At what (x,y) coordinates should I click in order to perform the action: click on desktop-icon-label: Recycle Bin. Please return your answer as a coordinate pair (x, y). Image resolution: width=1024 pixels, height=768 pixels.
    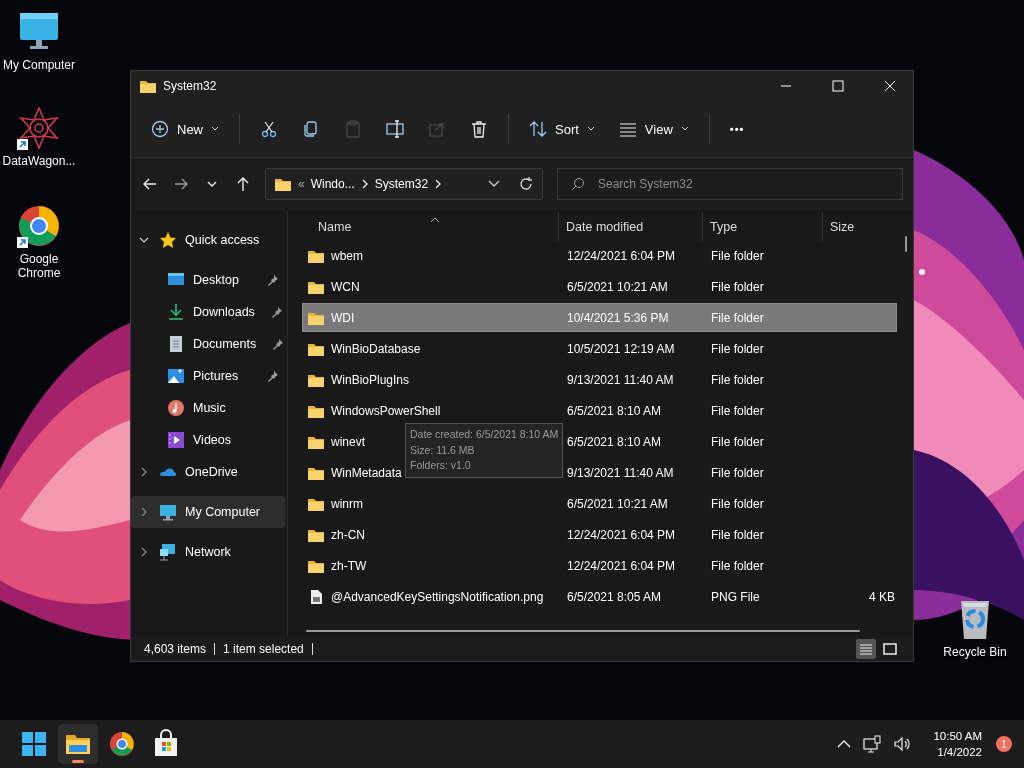
    Looking at the image, I should click on (975, 652).